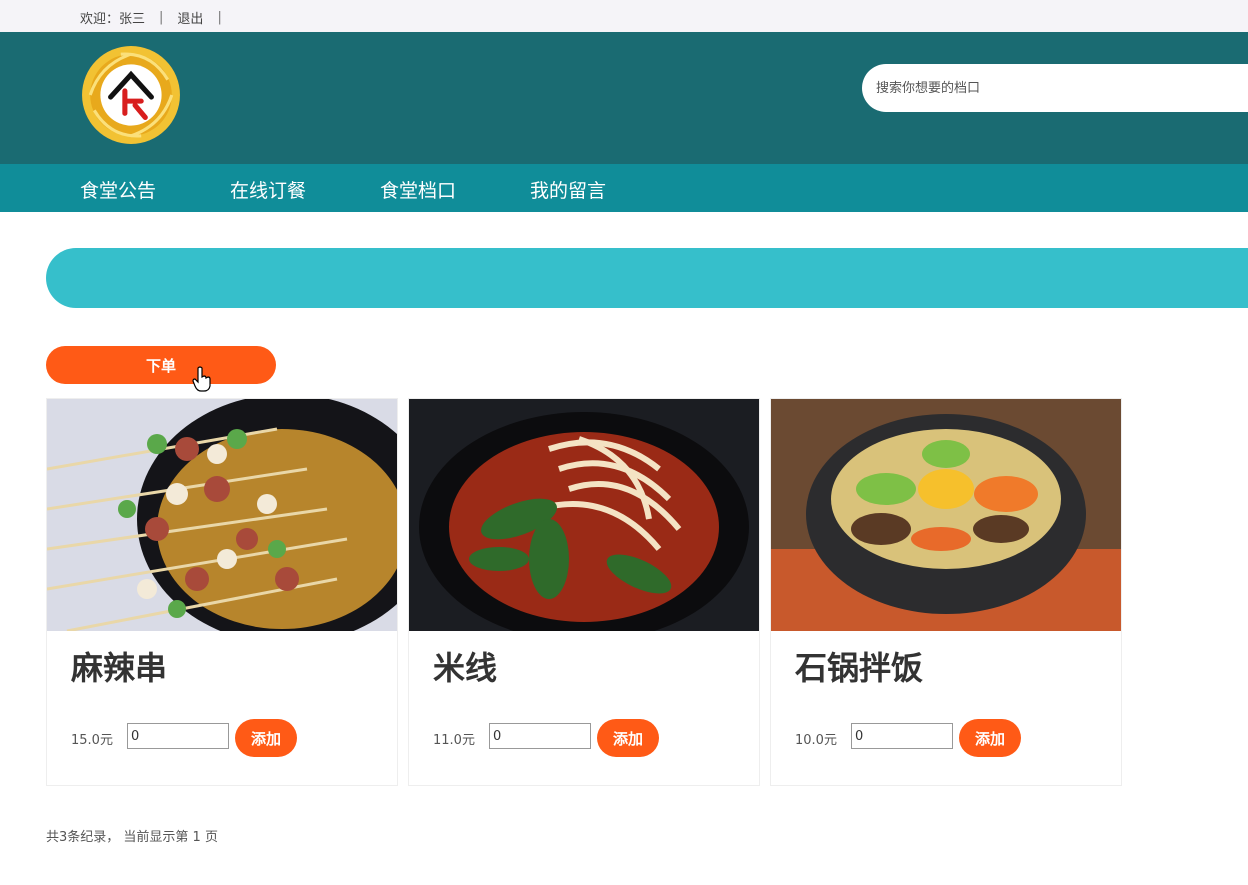 The width and height of the screenshot is (1248, 885). Describe the element at coordinates (268, 189) in the screenshot. I see `nav-item-online-ordering: 在线订餐` at that location.